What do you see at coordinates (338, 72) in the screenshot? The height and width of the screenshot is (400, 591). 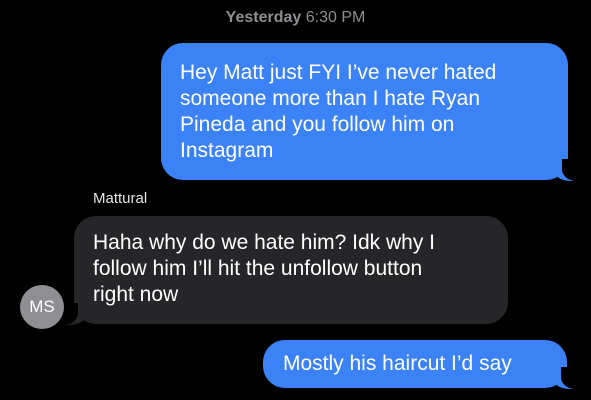 I see `message-line: Hey Matt just FYI I’ve never hated` at bounding box center [338, 72].